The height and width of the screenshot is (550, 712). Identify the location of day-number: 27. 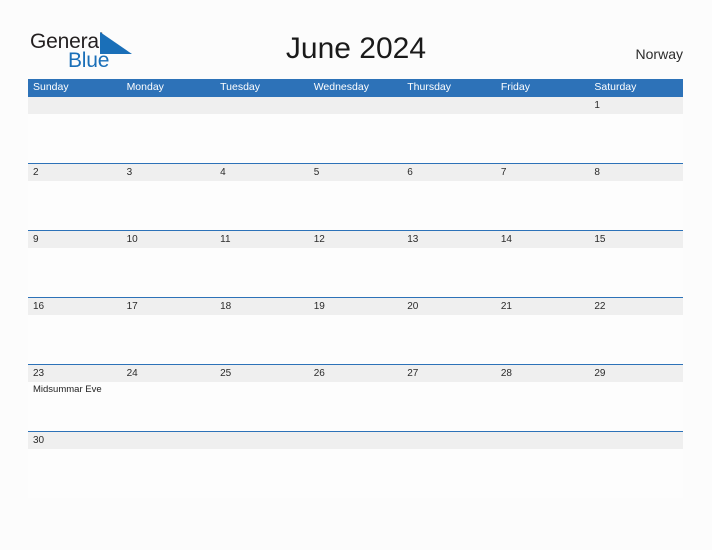
(449, 373).